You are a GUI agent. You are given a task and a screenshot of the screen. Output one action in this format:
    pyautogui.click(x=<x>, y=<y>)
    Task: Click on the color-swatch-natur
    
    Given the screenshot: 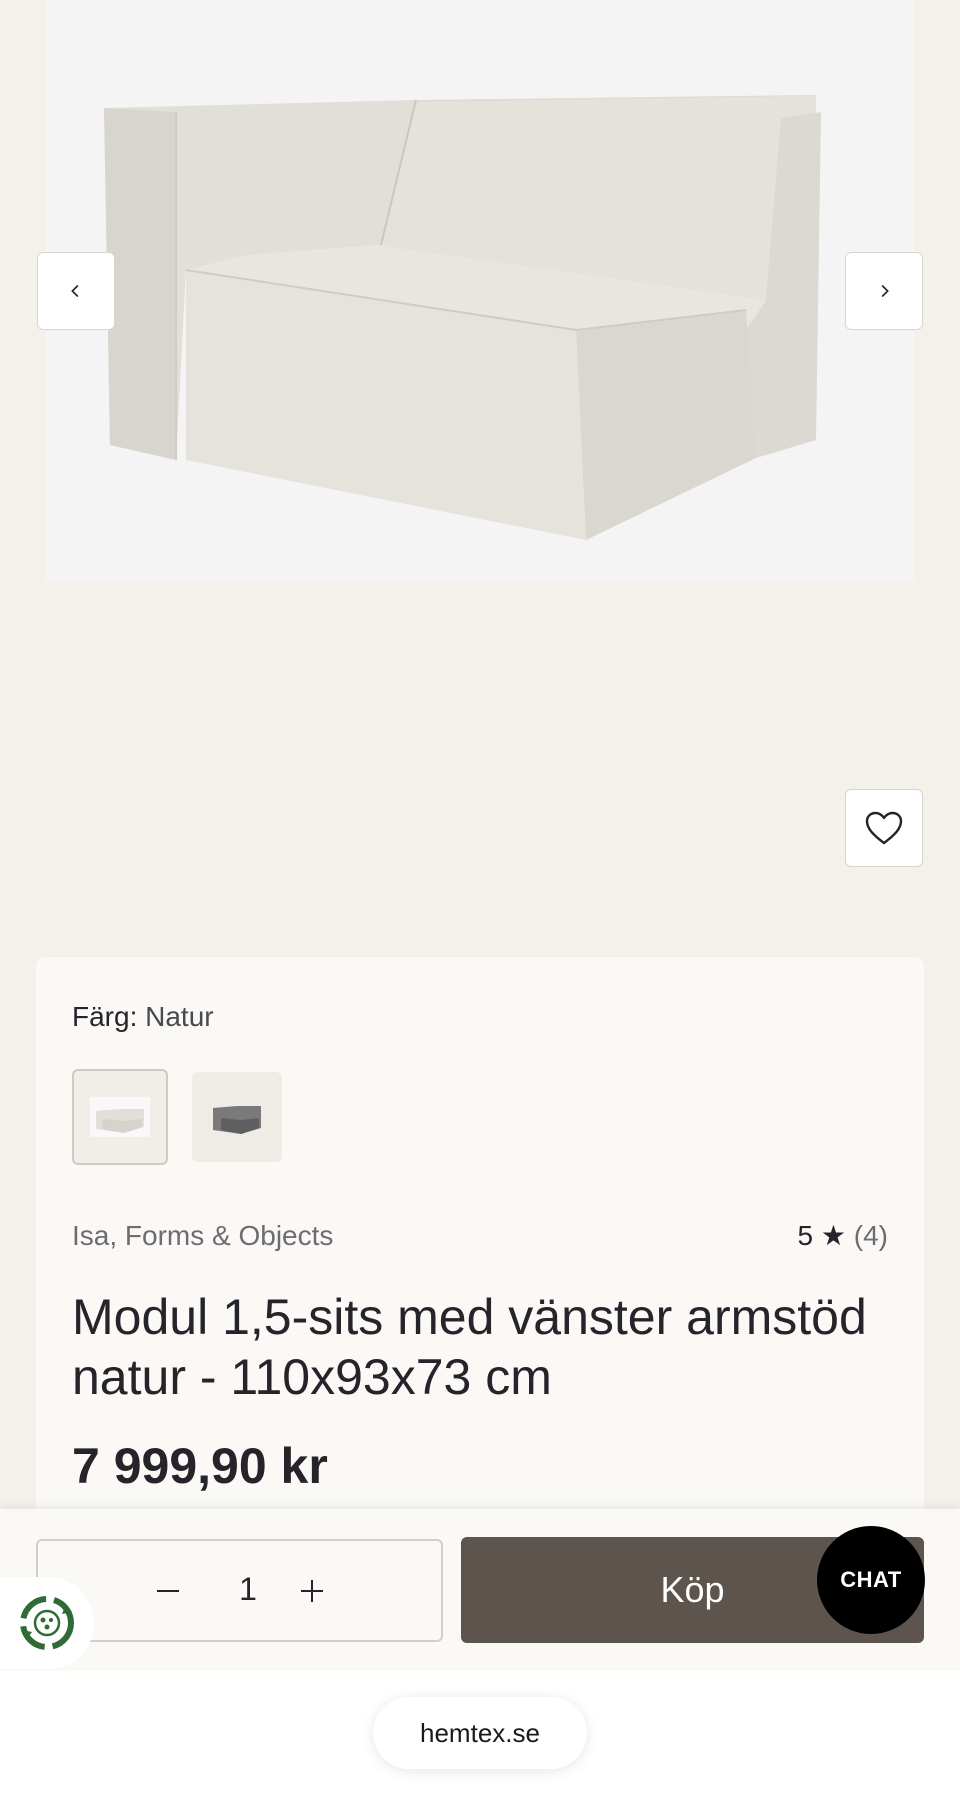 What is the action you would take?
    pyautogui.click(x=120, y=1117)
    